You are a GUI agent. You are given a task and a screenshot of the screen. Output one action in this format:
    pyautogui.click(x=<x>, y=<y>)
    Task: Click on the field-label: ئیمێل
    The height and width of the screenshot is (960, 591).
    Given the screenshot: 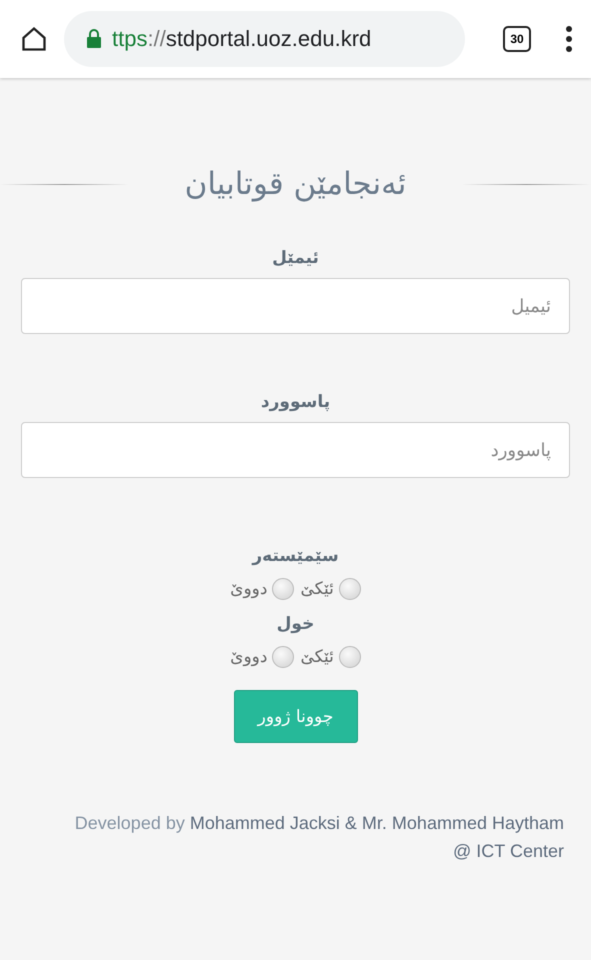 What is the action you would take?
    pyautogui.click(x=295, y=258)
    